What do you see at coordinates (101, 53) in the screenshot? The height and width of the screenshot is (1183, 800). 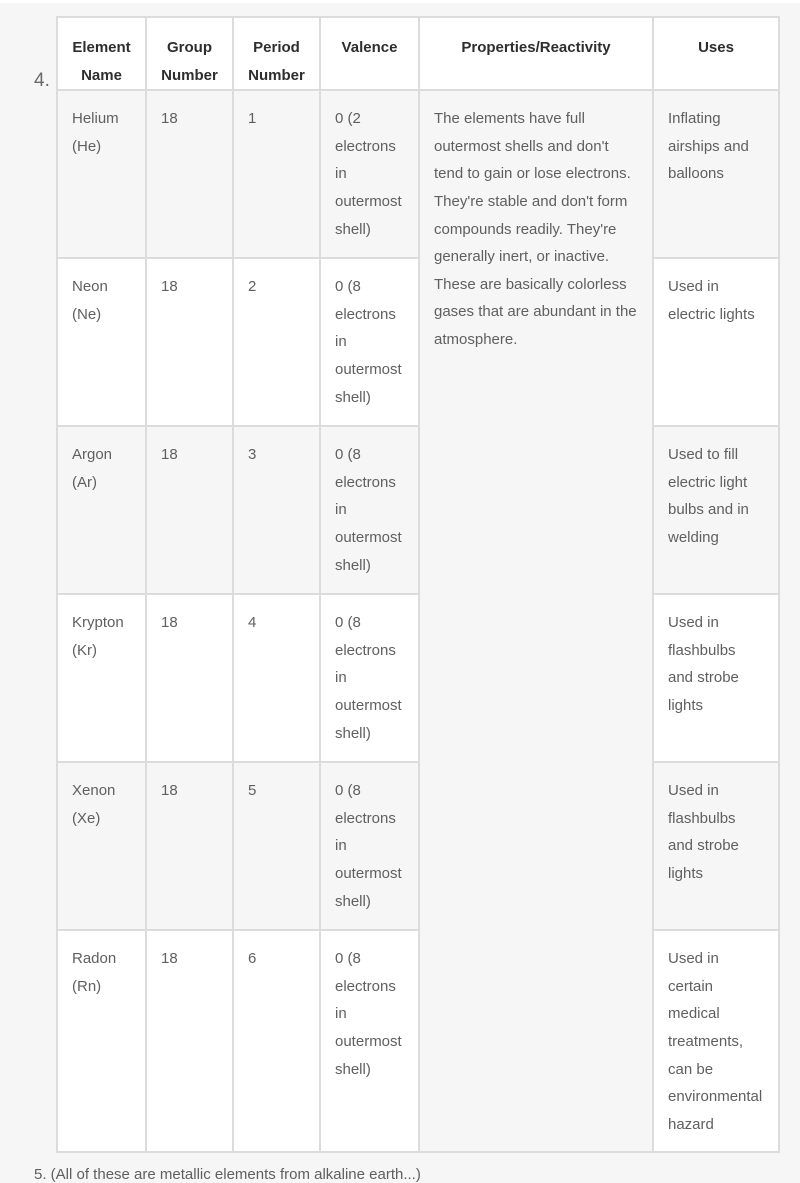 I see `header-element-name: Element Name` at bounding box center [101, 53].